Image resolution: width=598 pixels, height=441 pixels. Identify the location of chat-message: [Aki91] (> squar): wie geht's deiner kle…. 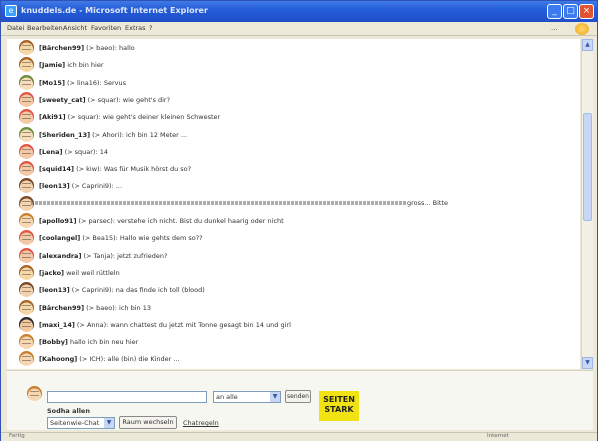
(292, 117).